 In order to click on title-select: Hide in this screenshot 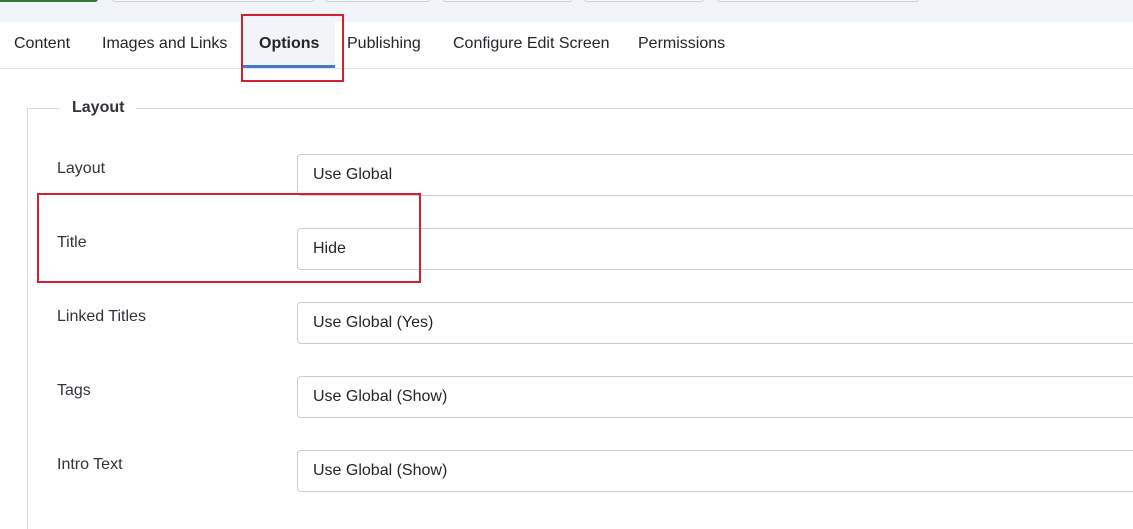, I will do `click(715, 249)`.